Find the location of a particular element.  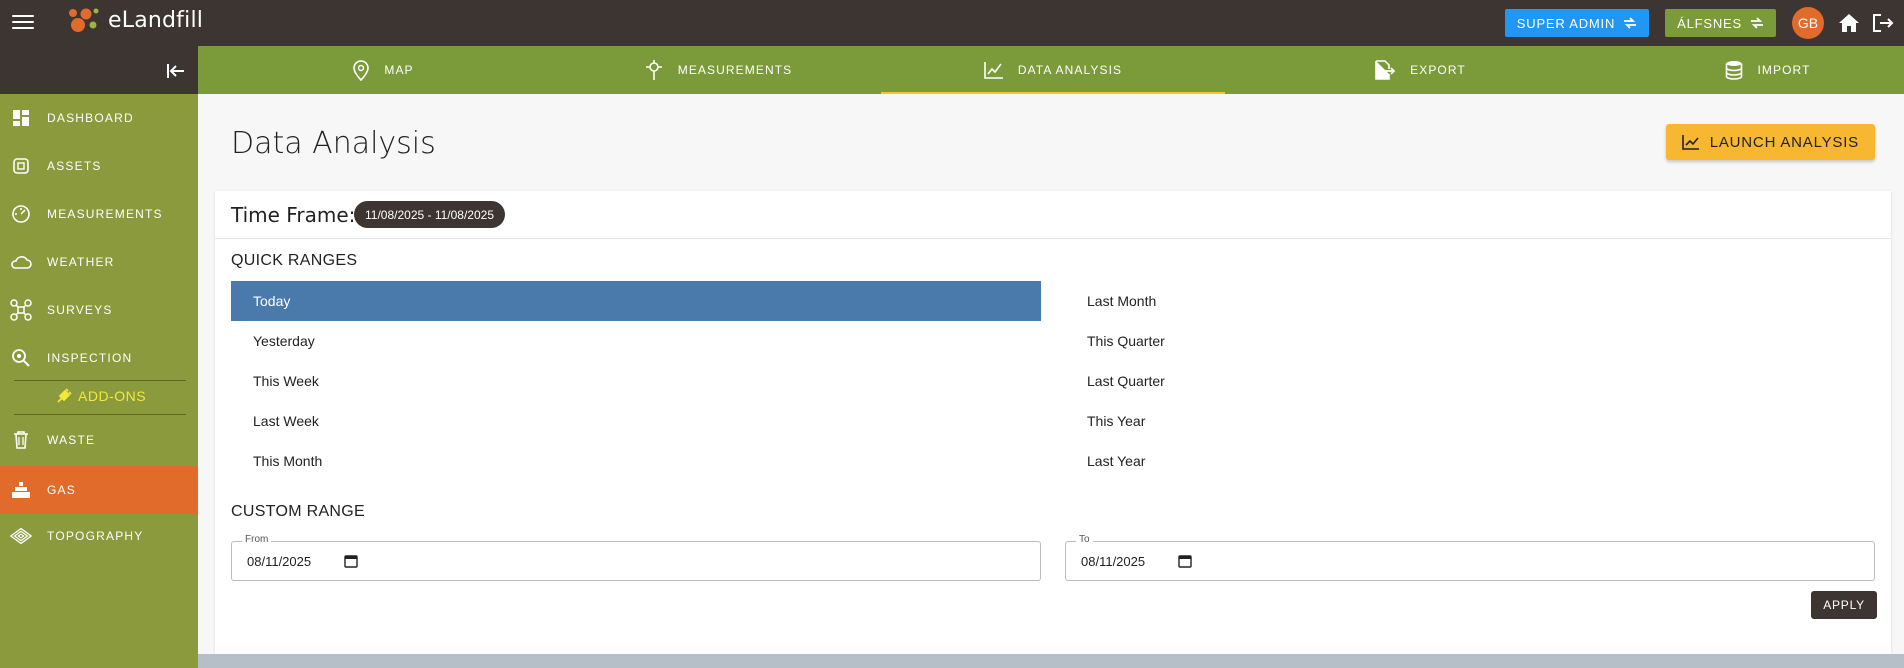

sidebar-item-label: TOPOGRAPHY is located at coordinates (95, 536).